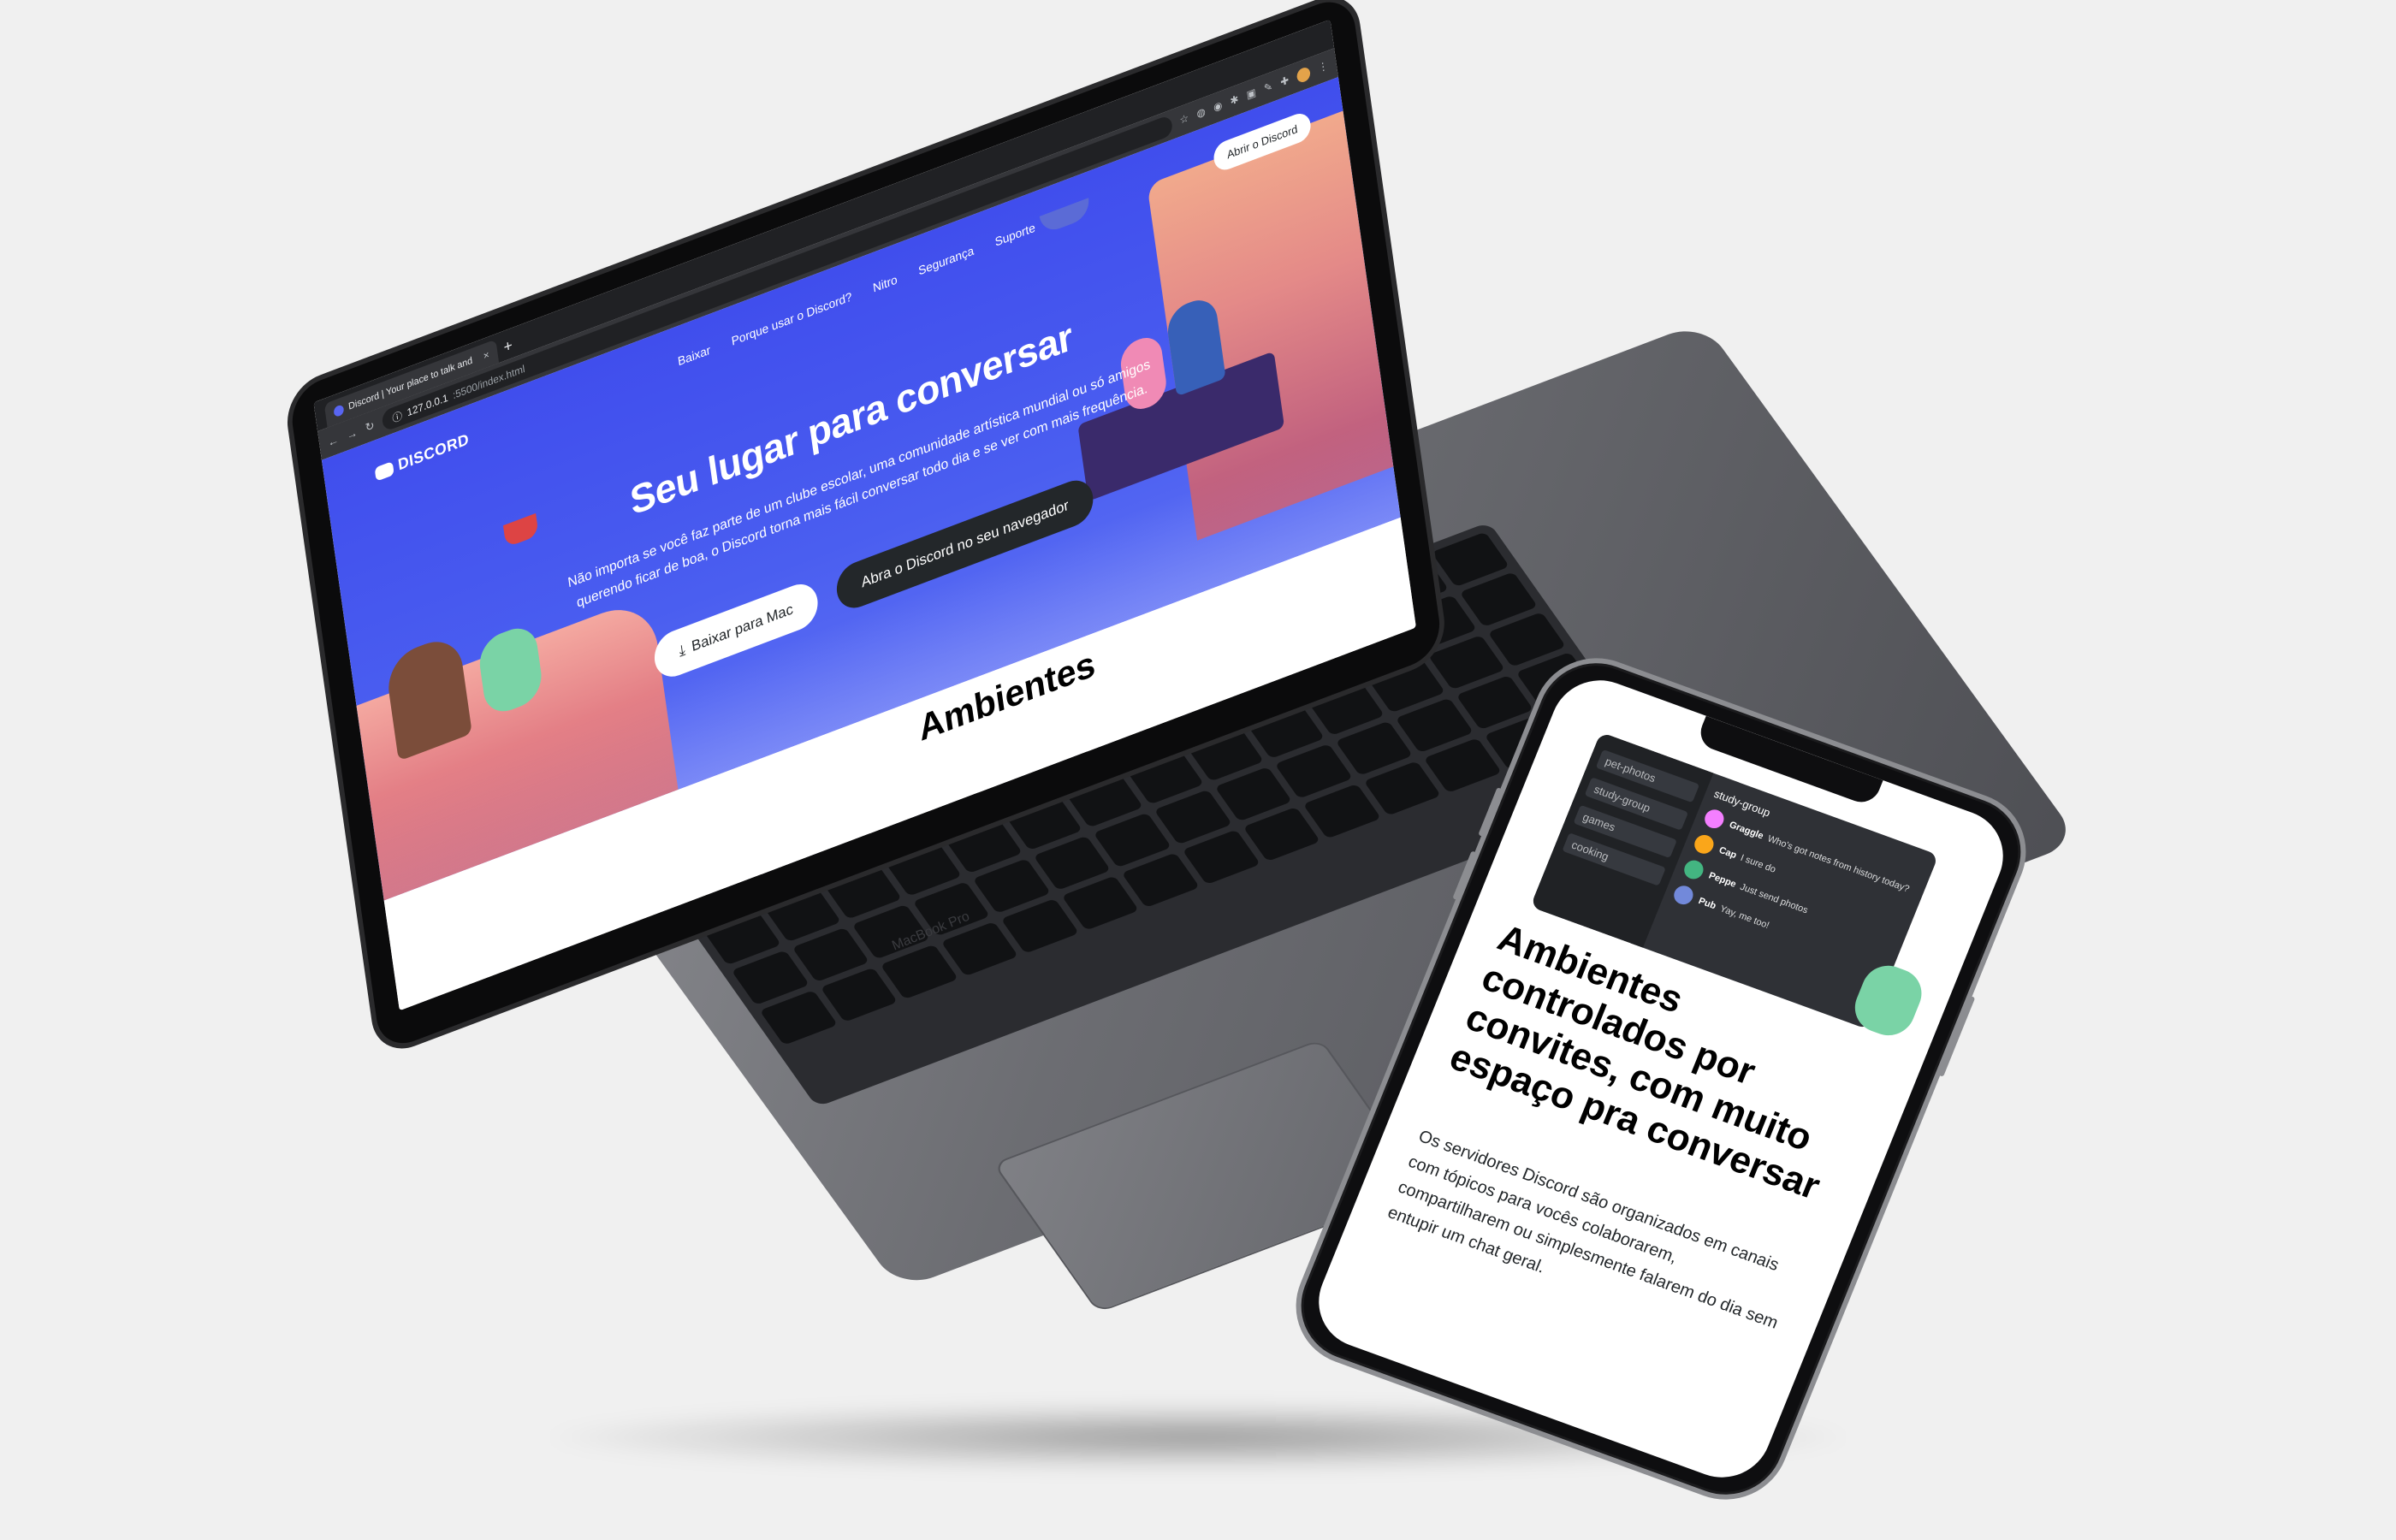 The width and height of the screenshot is (2396, 1540). Describe the element at coordinates (1268, 88) in the screenshot. I see `extension-icon: ✎` at that location.